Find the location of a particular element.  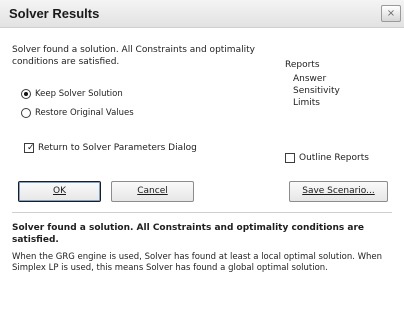

cancel-button-label: Cancel is located at coordinates (152, 191).